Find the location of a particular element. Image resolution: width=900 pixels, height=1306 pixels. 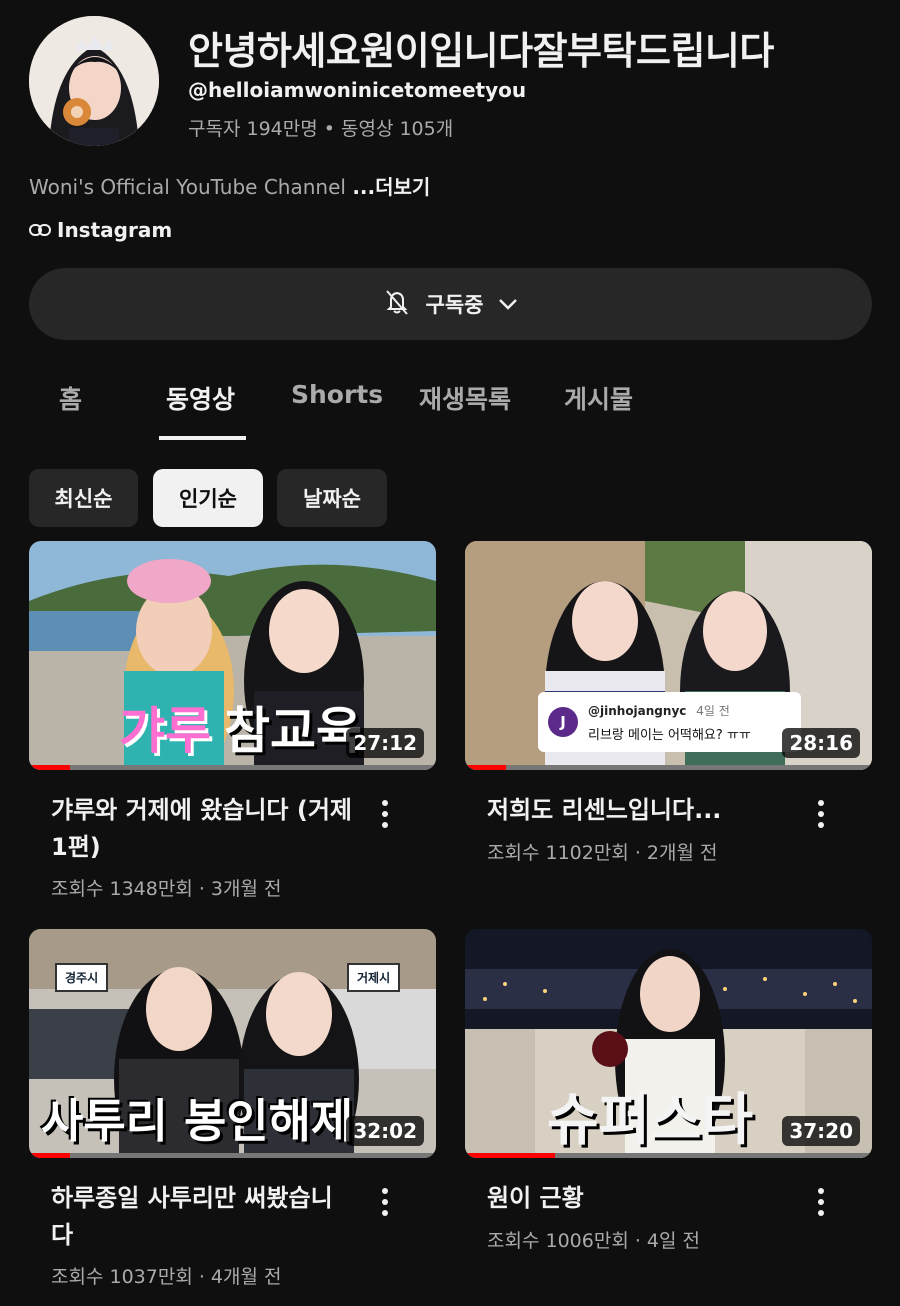

comment-text: 리브랑 메이는 어떡해요? ㅠㅠ is located at coordinates (669, 735).